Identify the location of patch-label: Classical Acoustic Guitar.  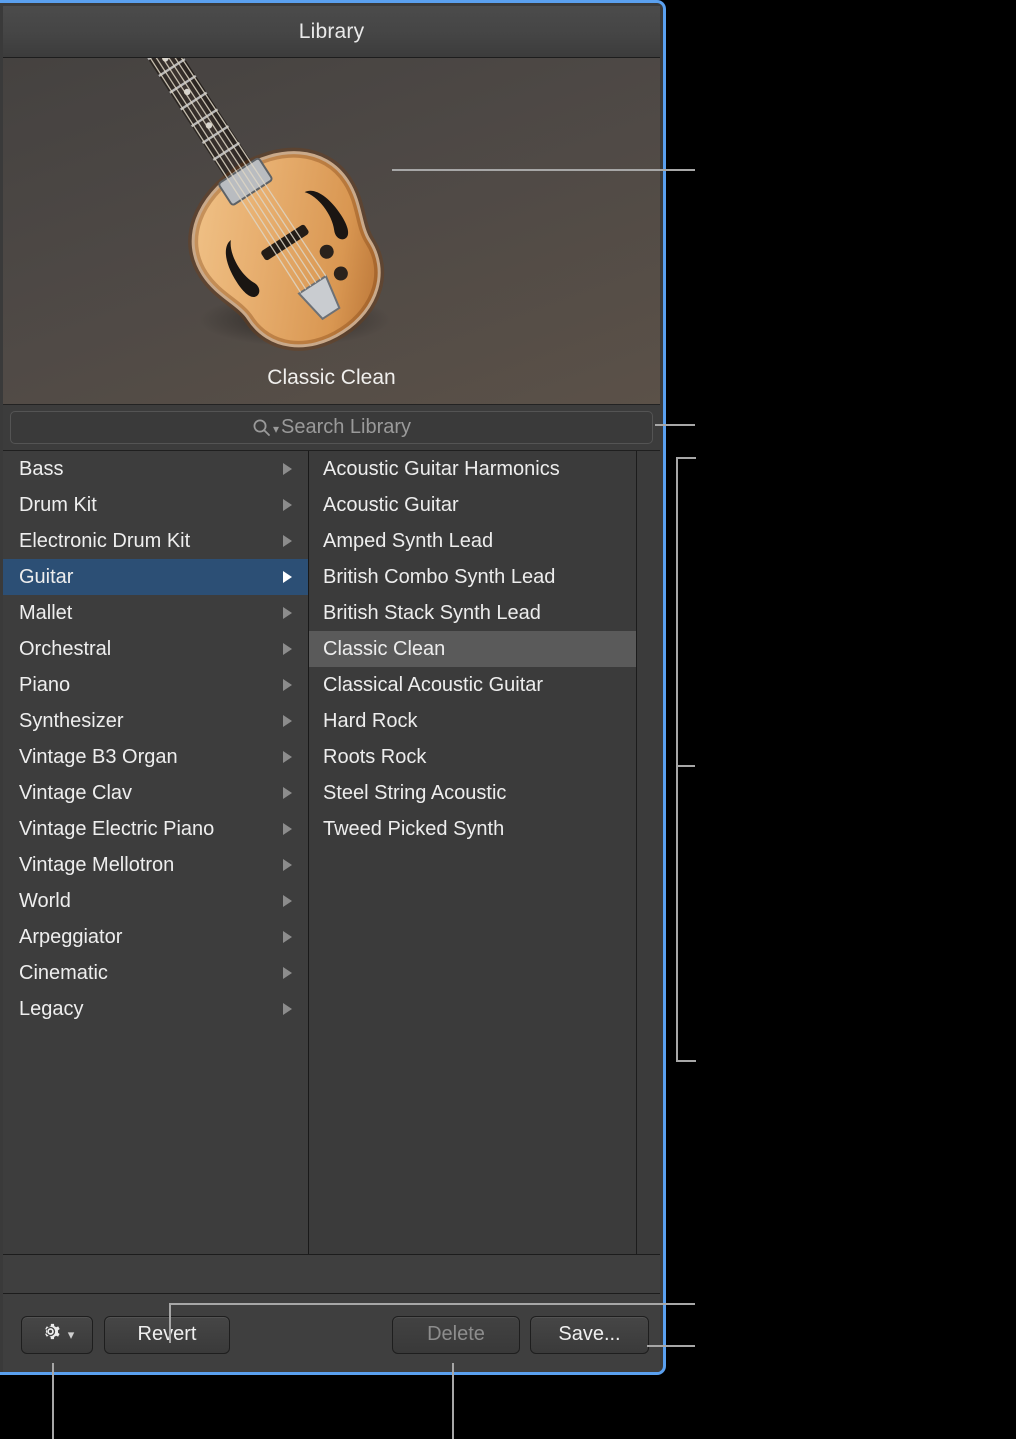
(433, 684).